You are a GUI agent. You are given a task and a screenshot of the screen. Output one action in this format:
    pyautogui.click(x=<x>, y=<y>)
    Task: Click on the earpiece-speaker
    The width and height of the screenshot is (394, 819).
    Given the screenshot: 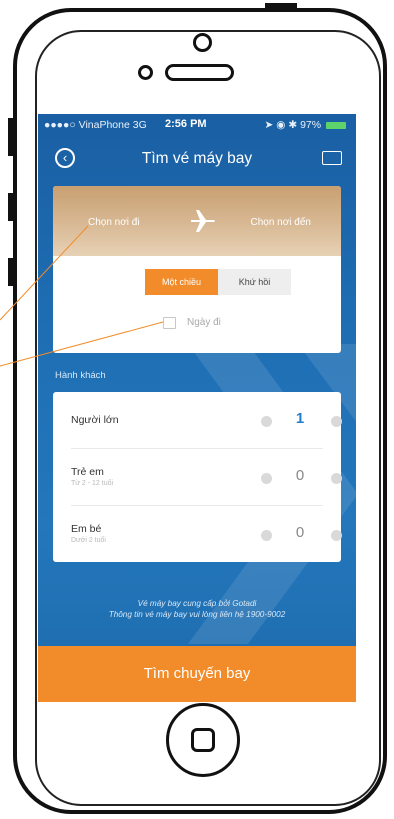 What is the action you would take?
    pyautogui.click(x=199, y=72)
    